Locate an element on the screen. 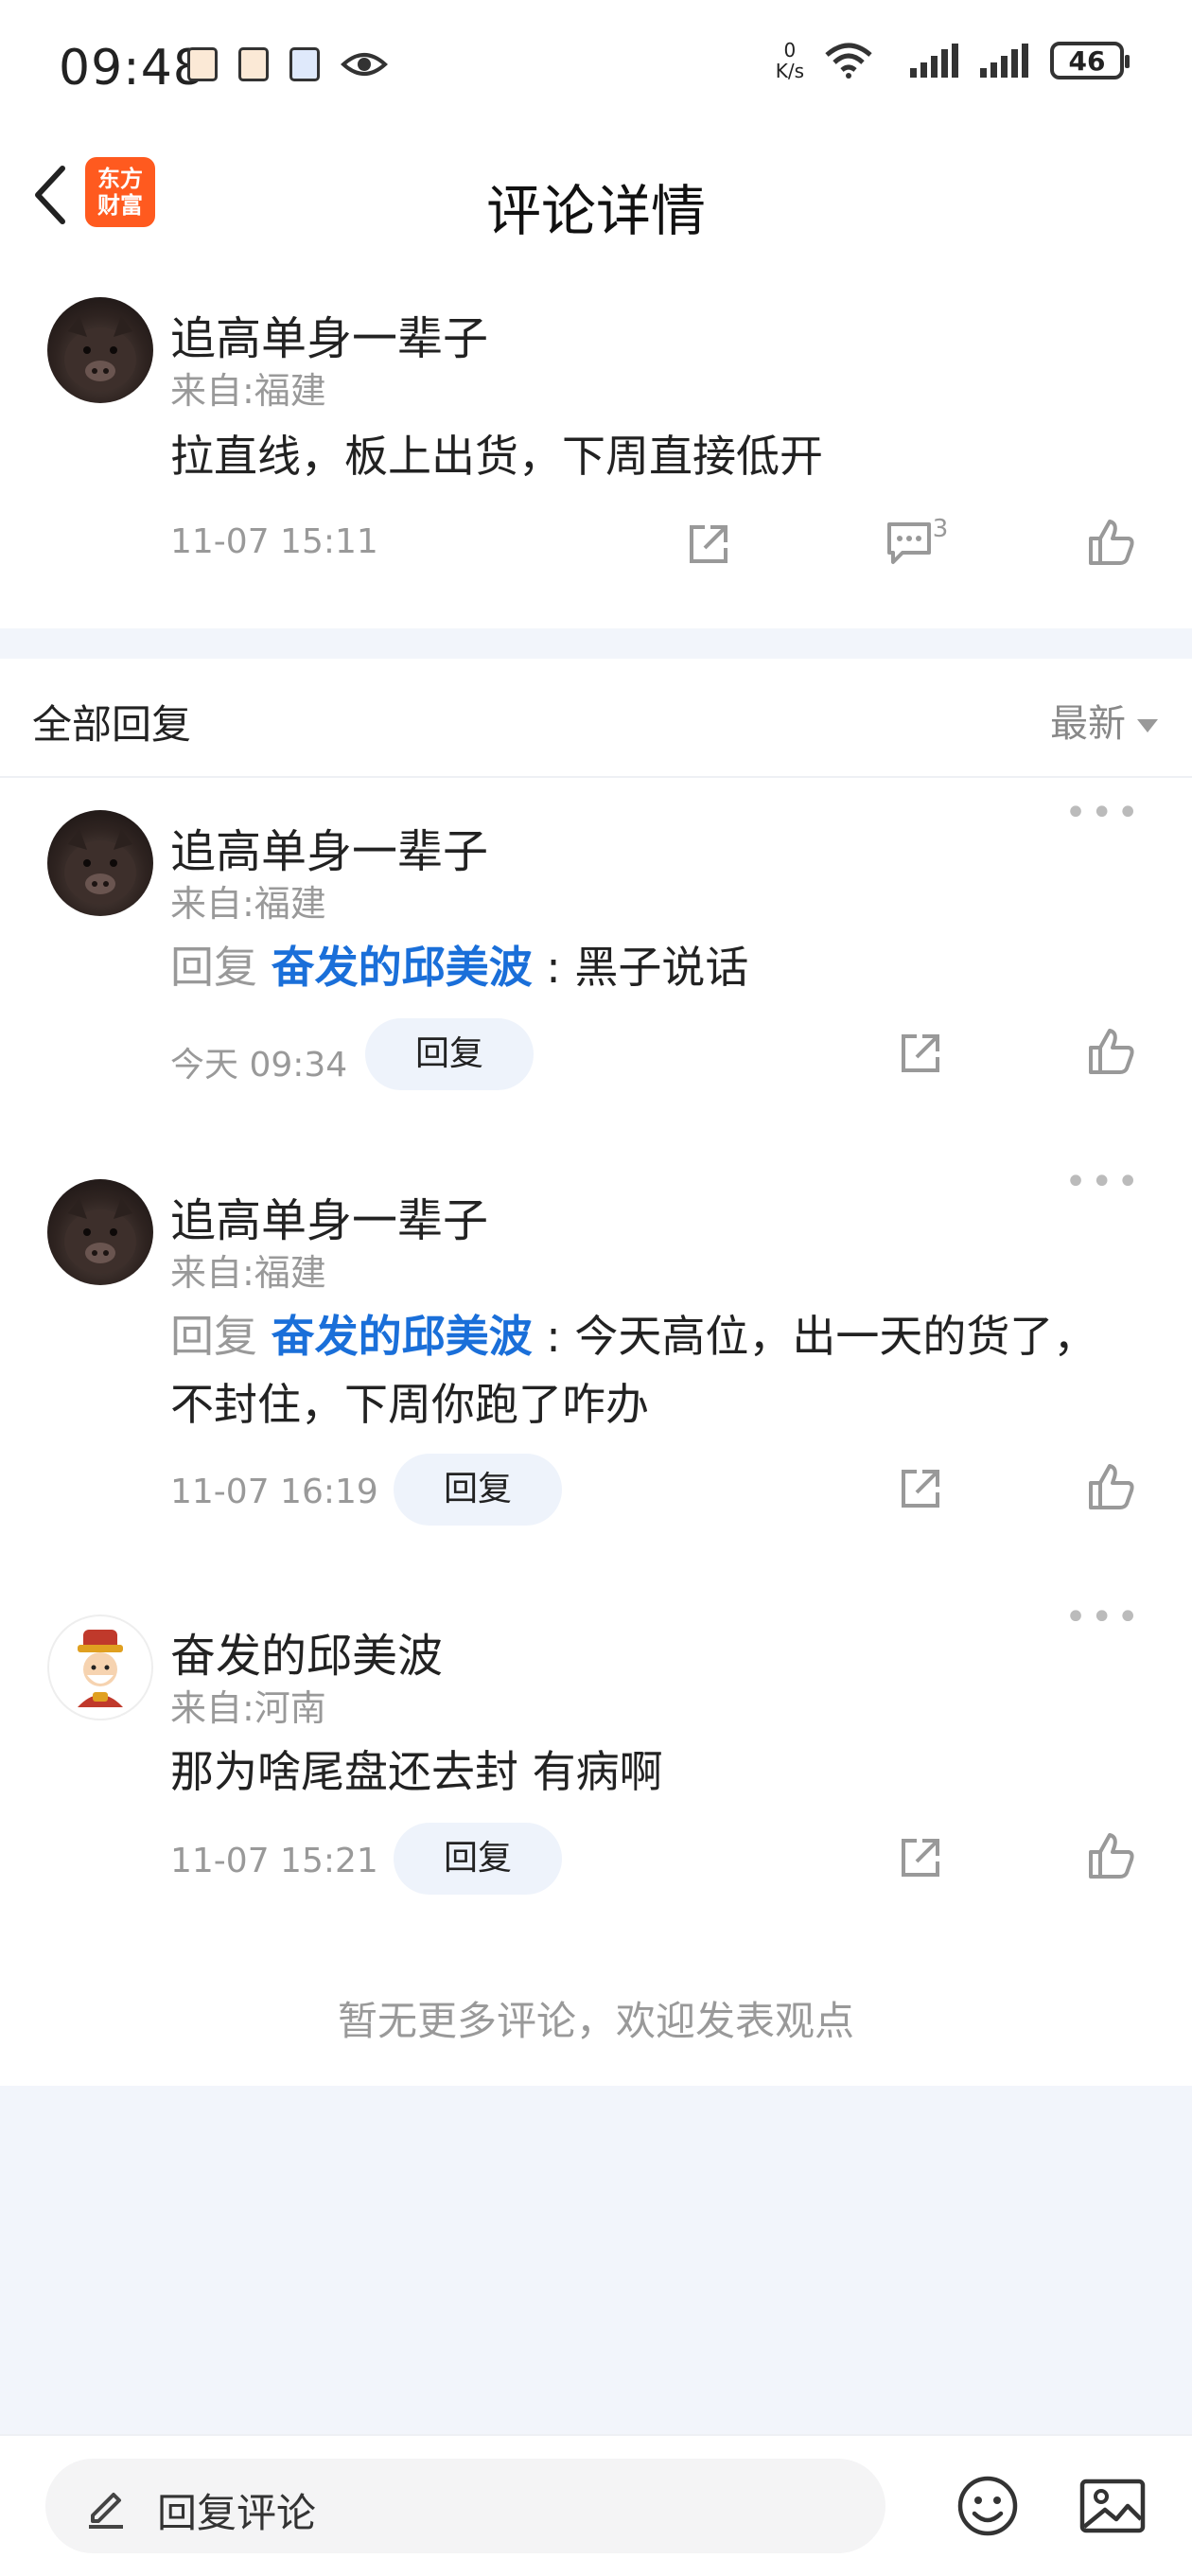 Image resolution: width=1192 pixels, height=2576 pixels. sort-dropdown: 最新 is located at coordinates (1104, 720).